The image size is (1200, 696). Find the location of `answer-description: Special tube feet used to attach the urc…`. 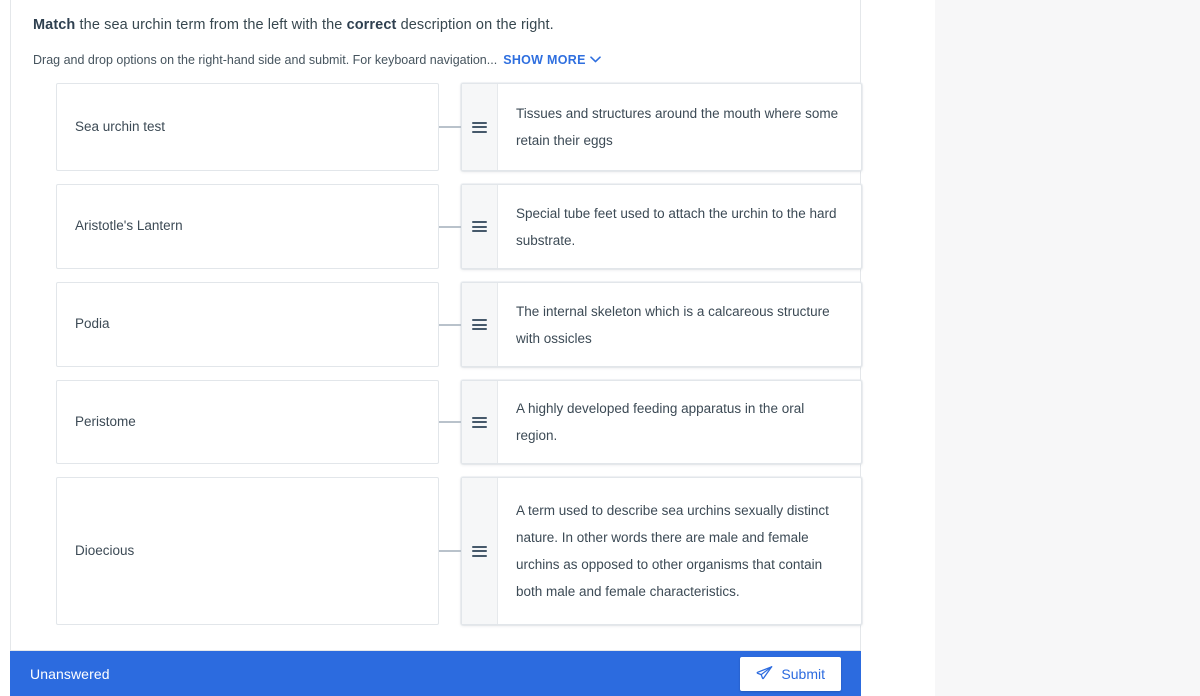

answer-description: Special tube feet used to attach the urc… is located at coordinates (676, 226).